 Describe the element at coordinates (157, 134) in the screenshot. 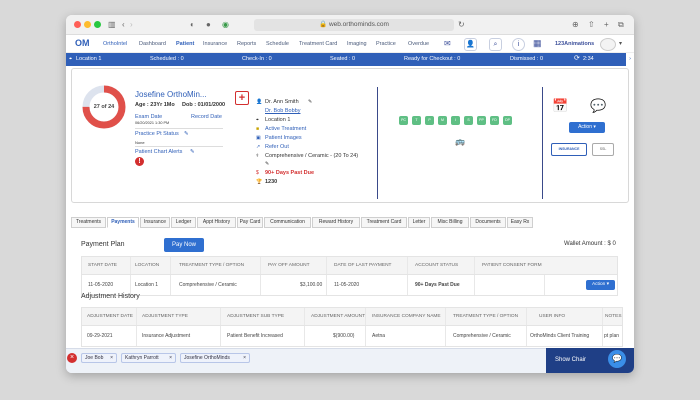

I see `pt-status-label: Practice Pt Status` at that location.